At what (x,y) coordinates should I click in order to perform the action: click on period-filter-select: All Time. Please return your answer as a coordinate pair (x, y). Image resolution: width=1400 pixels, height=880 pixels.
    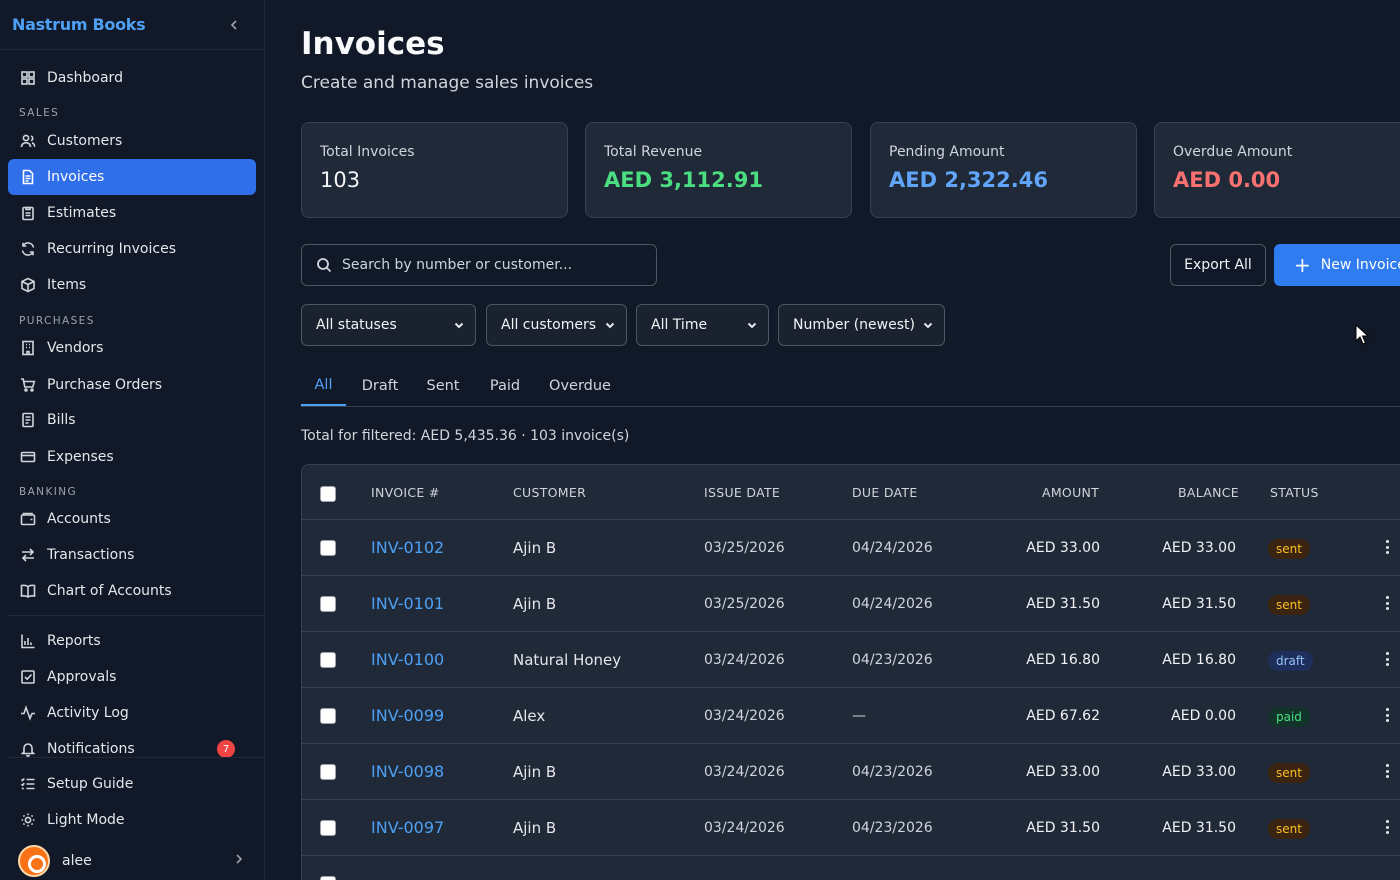
    Looking at the image, I should click on (702, 325).